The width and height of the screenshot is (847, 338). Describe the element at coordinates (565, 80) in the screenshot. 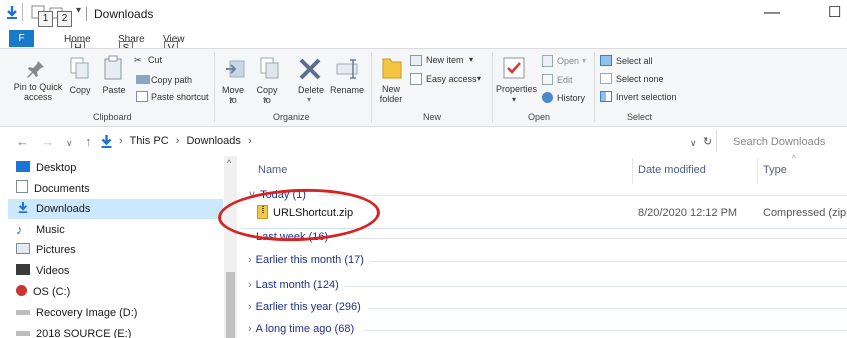

I see `edit-button: Edit` at that location.